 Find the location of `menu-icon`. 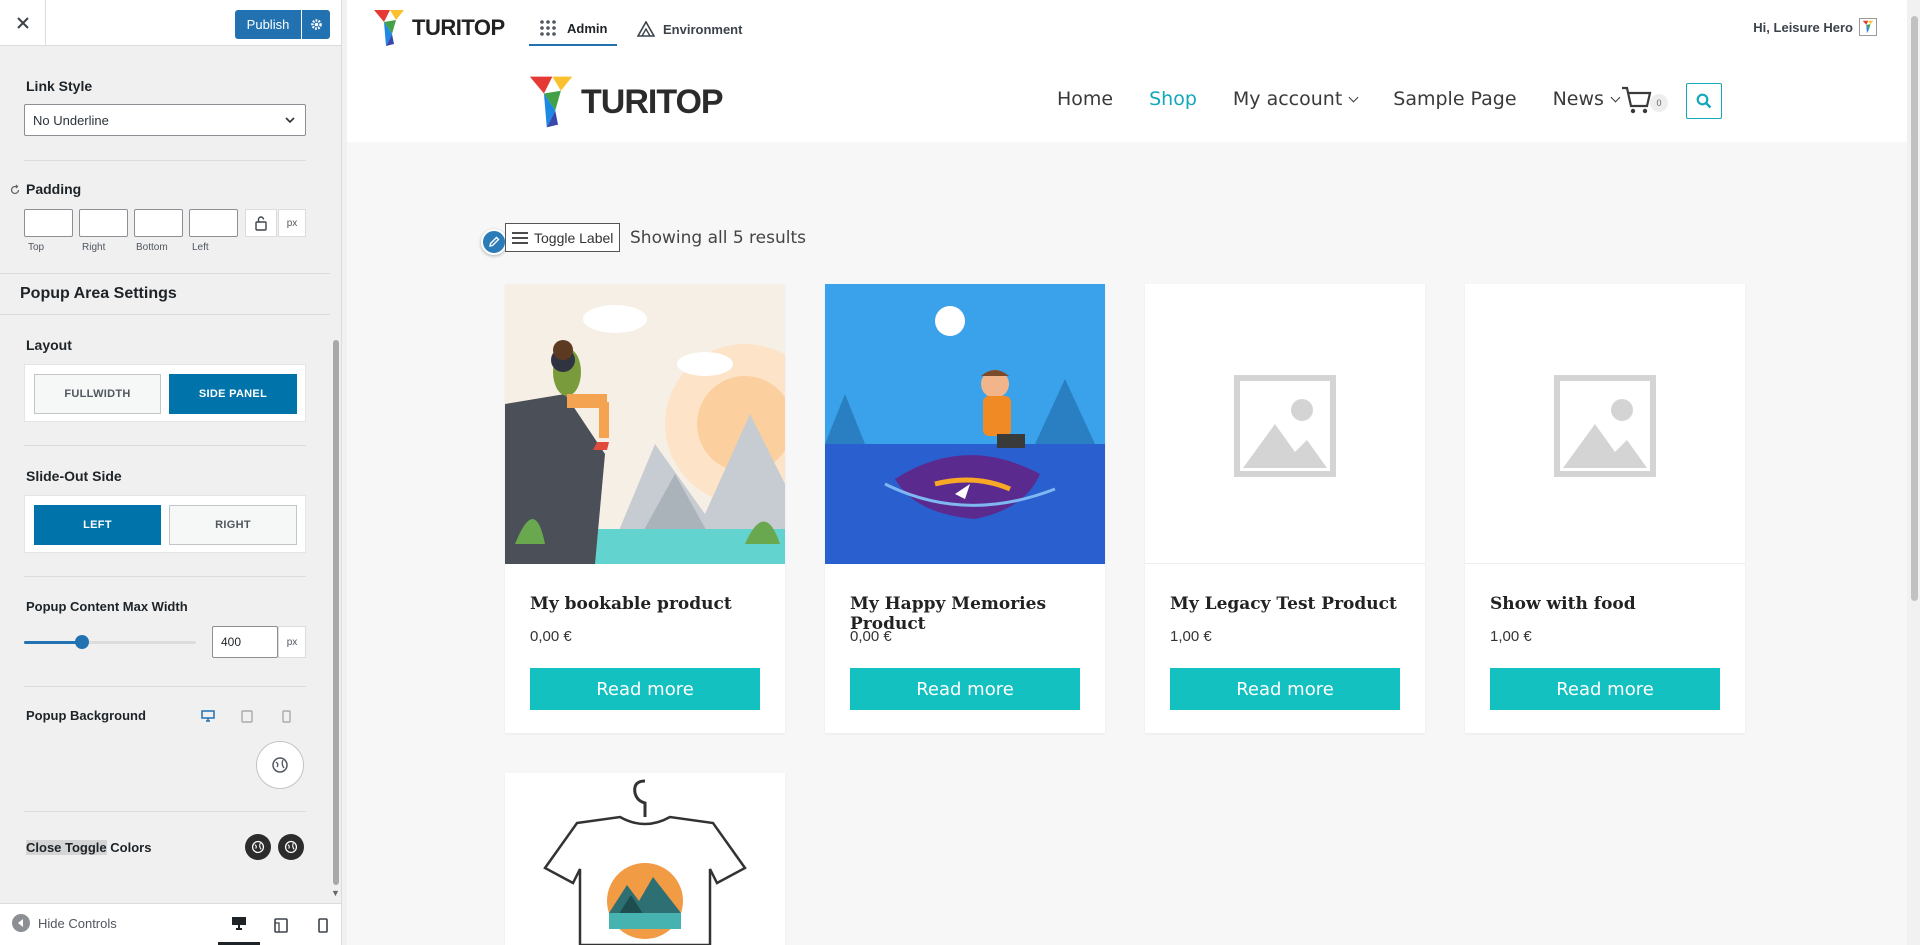

menu-icon is located at coordinates (520, 237).